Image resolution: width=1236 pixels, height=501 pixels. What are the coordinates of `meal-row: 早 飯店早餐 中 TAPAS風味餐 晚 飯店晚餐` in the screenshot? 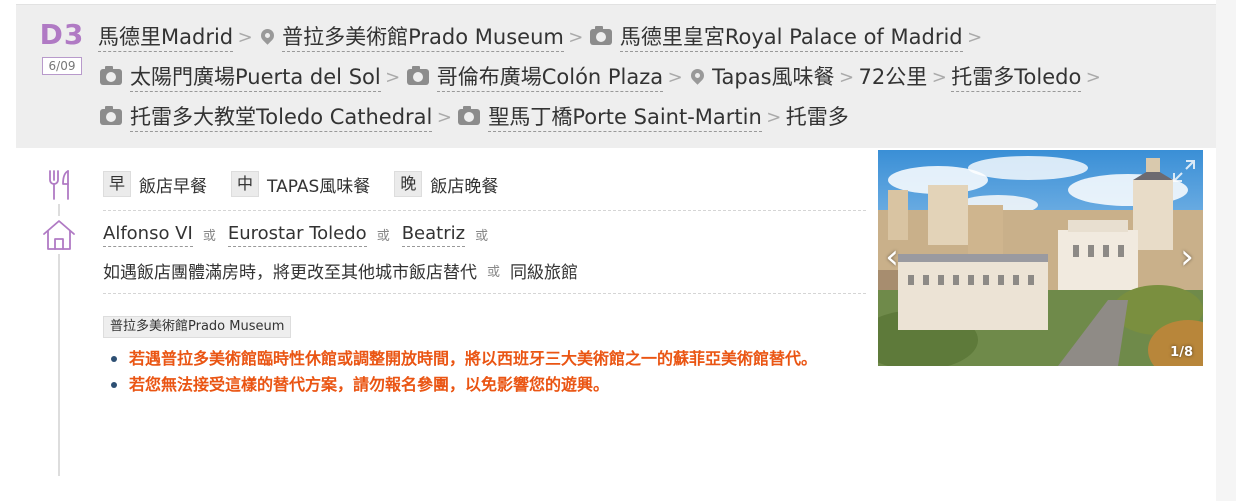 It's located at (484, 184).